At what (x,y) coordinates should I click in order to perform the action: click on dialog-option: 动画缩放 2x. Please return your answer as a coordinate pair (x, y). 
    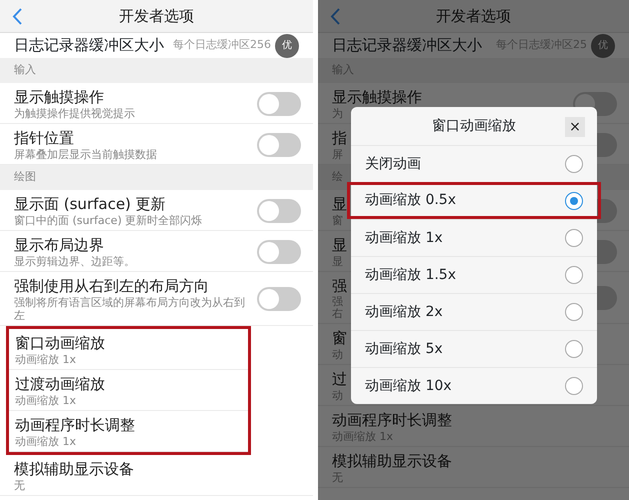
    Looking at the image, I should click on (474, 311).